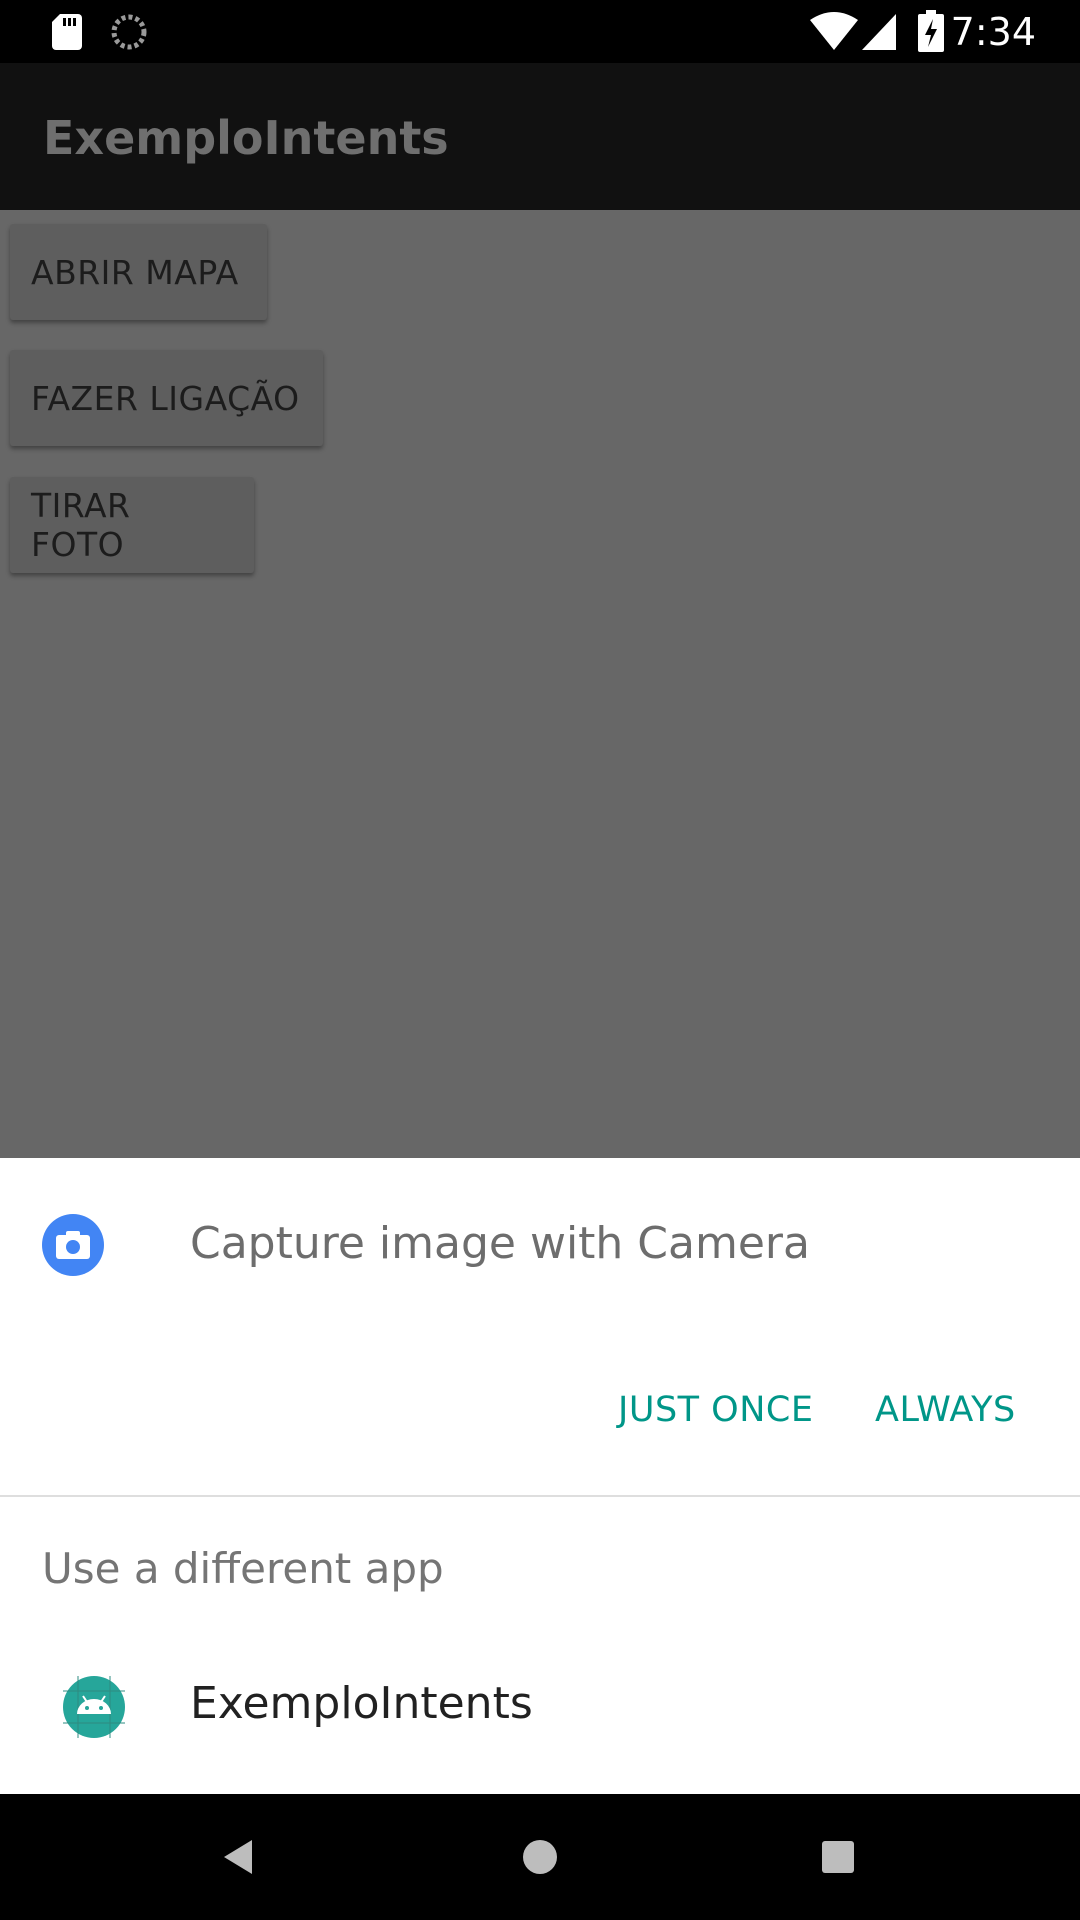 The height and width of the screenshot is (1920, 1080). Describe the element at coordinates (715, 1410) in the screenshot. I see `just-once-button: JUST ONCE` at that location.